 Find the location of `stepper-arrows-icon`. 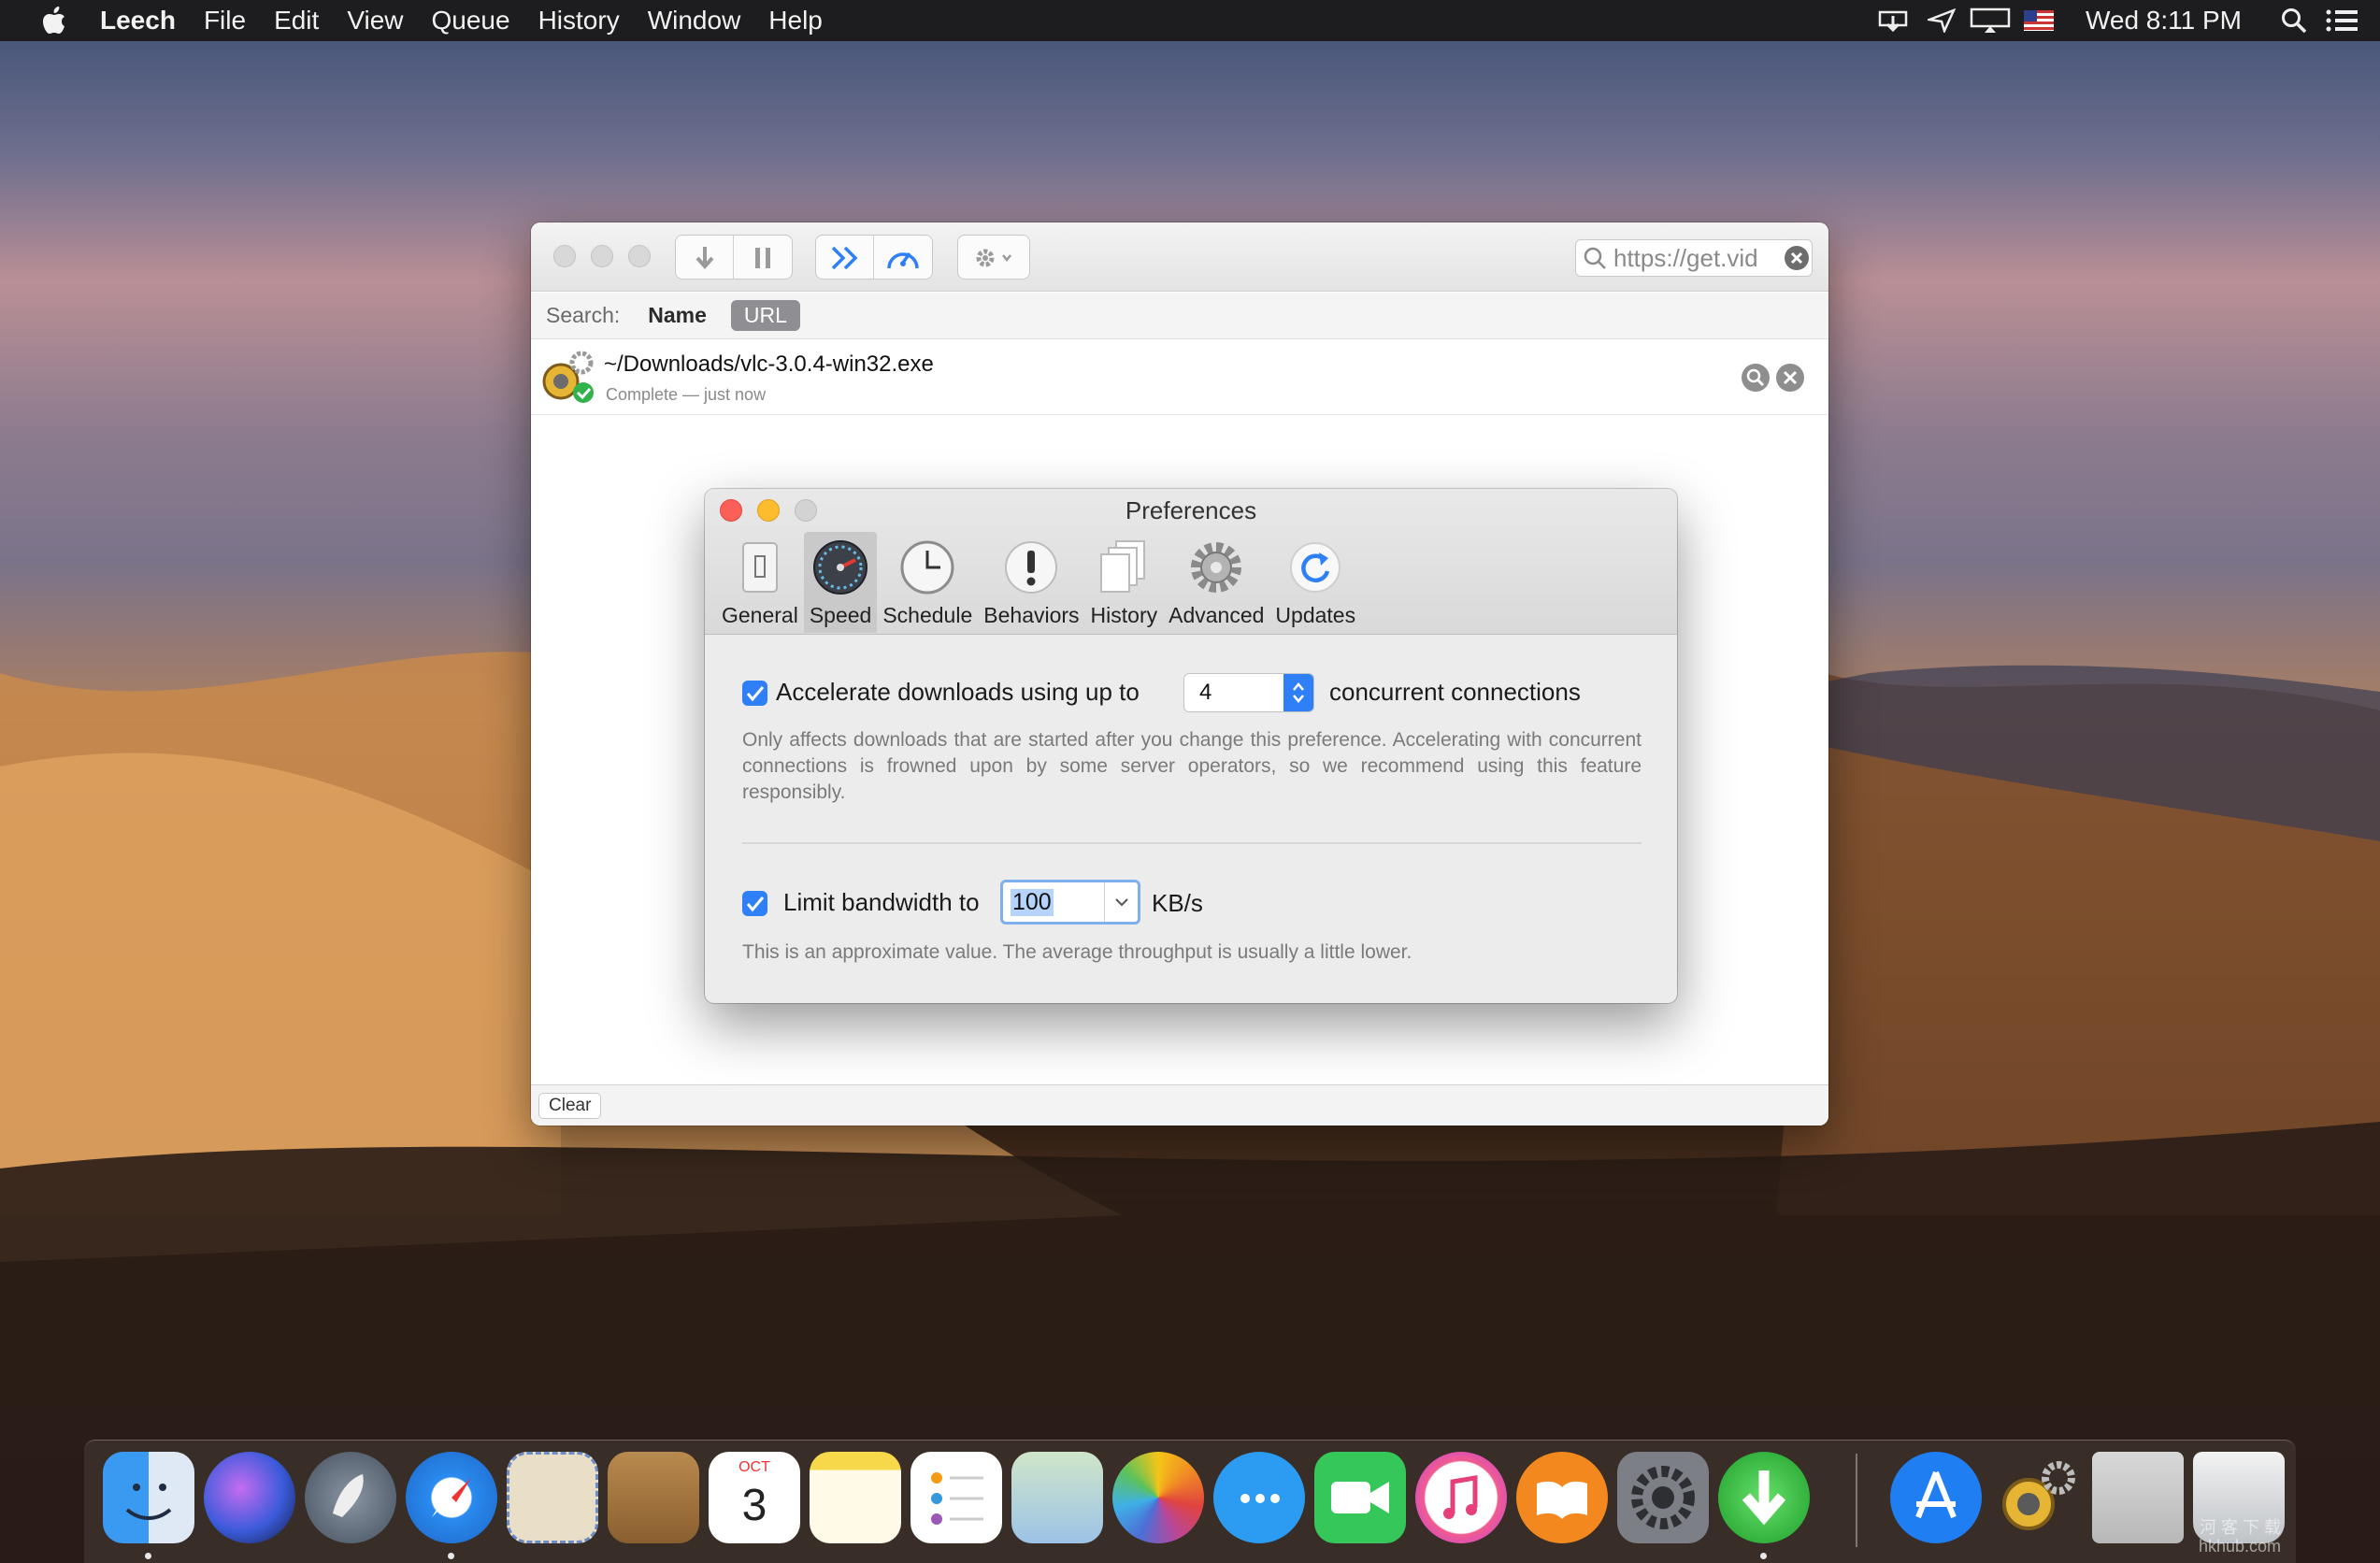

stepper-arrows-icon is located at coordinates (1298, 692).